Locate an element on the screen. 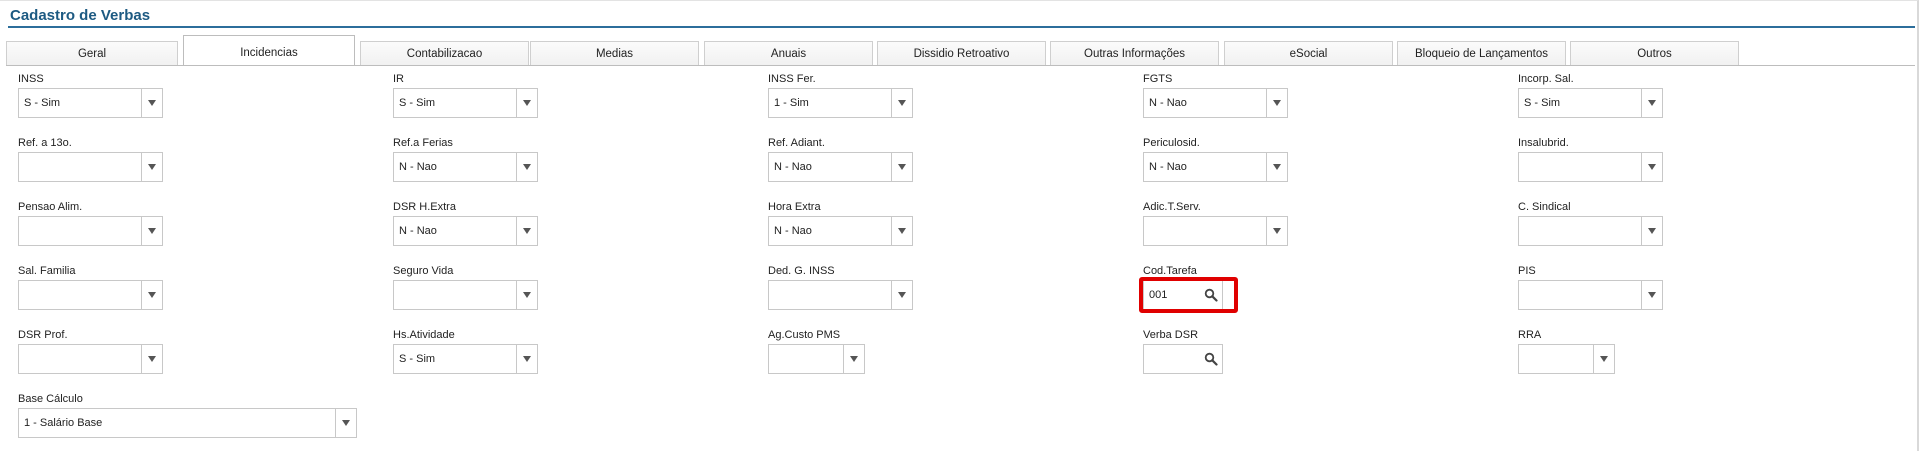 This screenshot has height=451, width=1919. pensao-alim-dropdown-button is located at coordinates (151, 231).